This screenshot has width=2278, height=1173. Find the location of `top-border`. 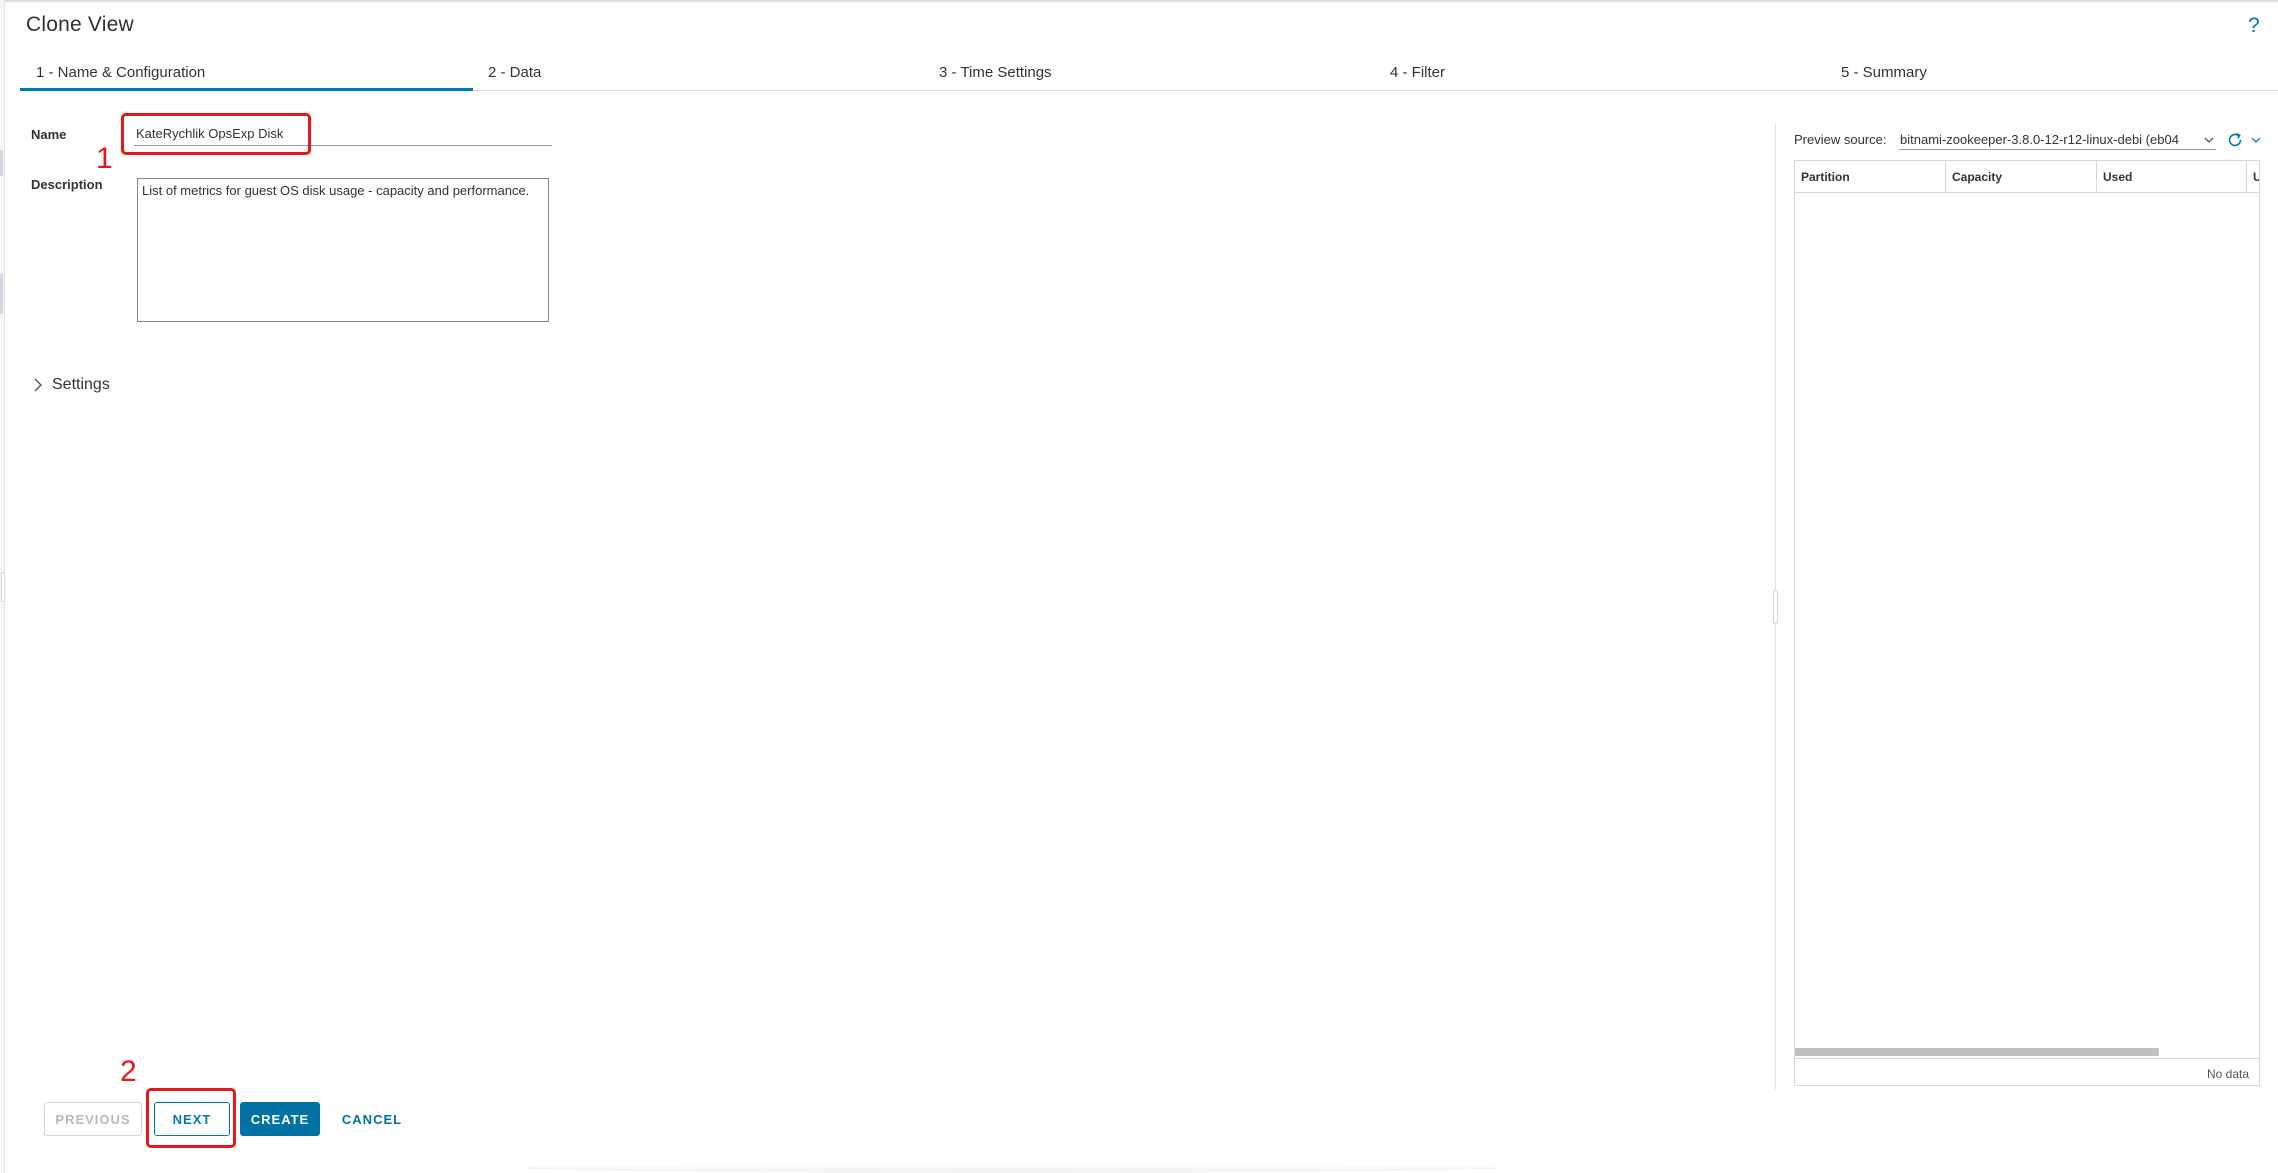

top-border is located at coordinates (1139, 1).